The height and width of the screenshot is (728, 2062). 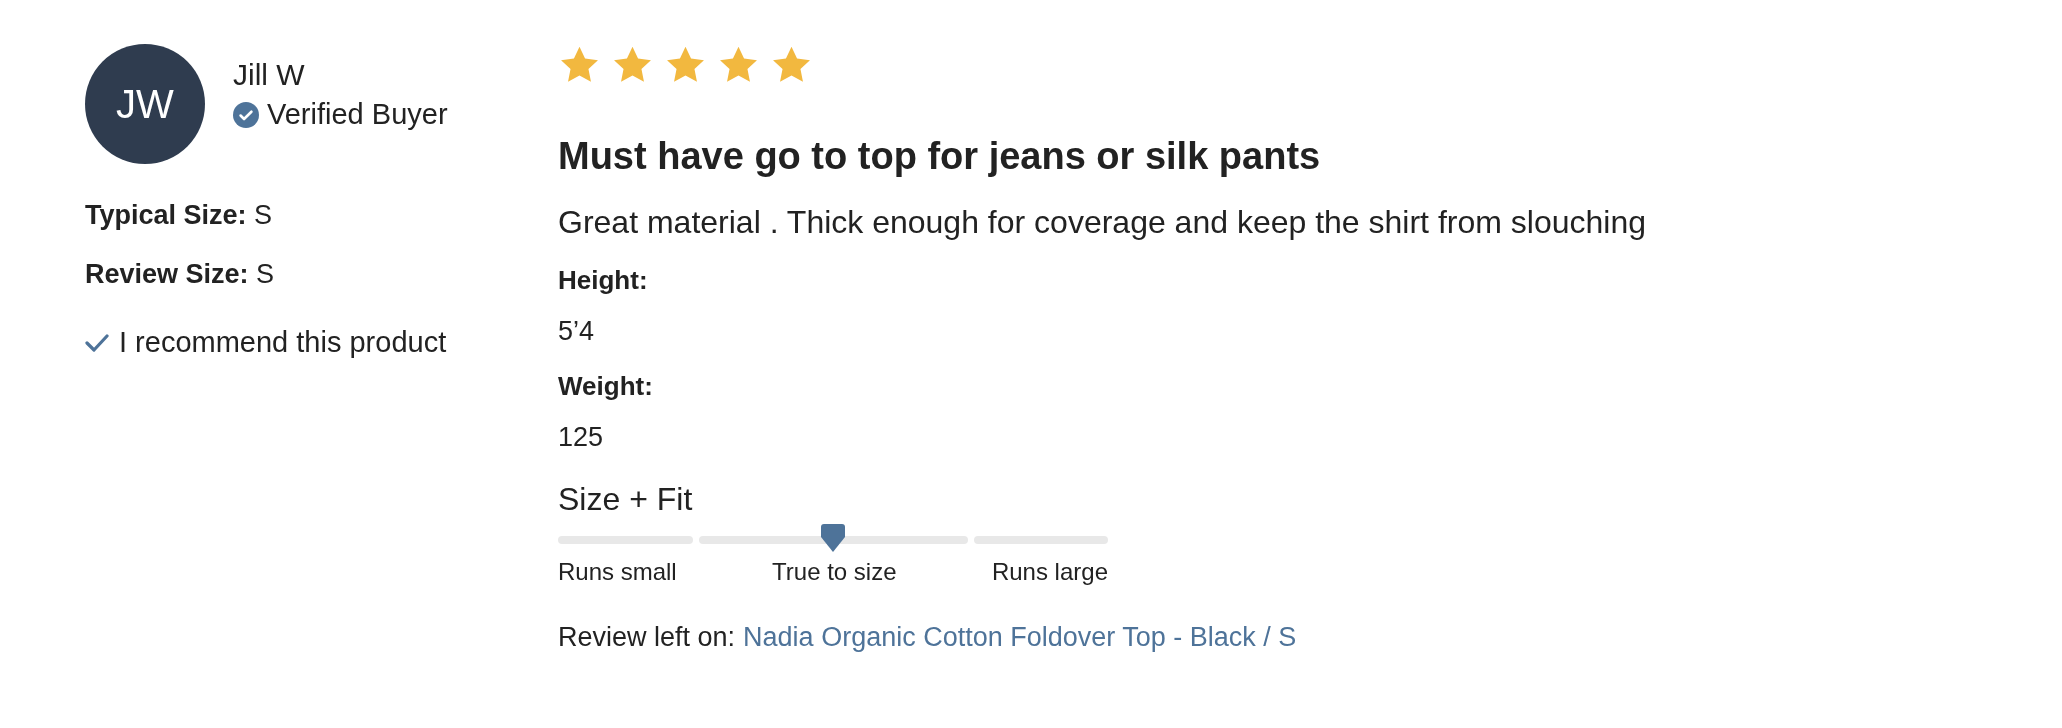 I want to click on review-title: Must have go to top for jeans or silk pants, so click(x=940, y=156).